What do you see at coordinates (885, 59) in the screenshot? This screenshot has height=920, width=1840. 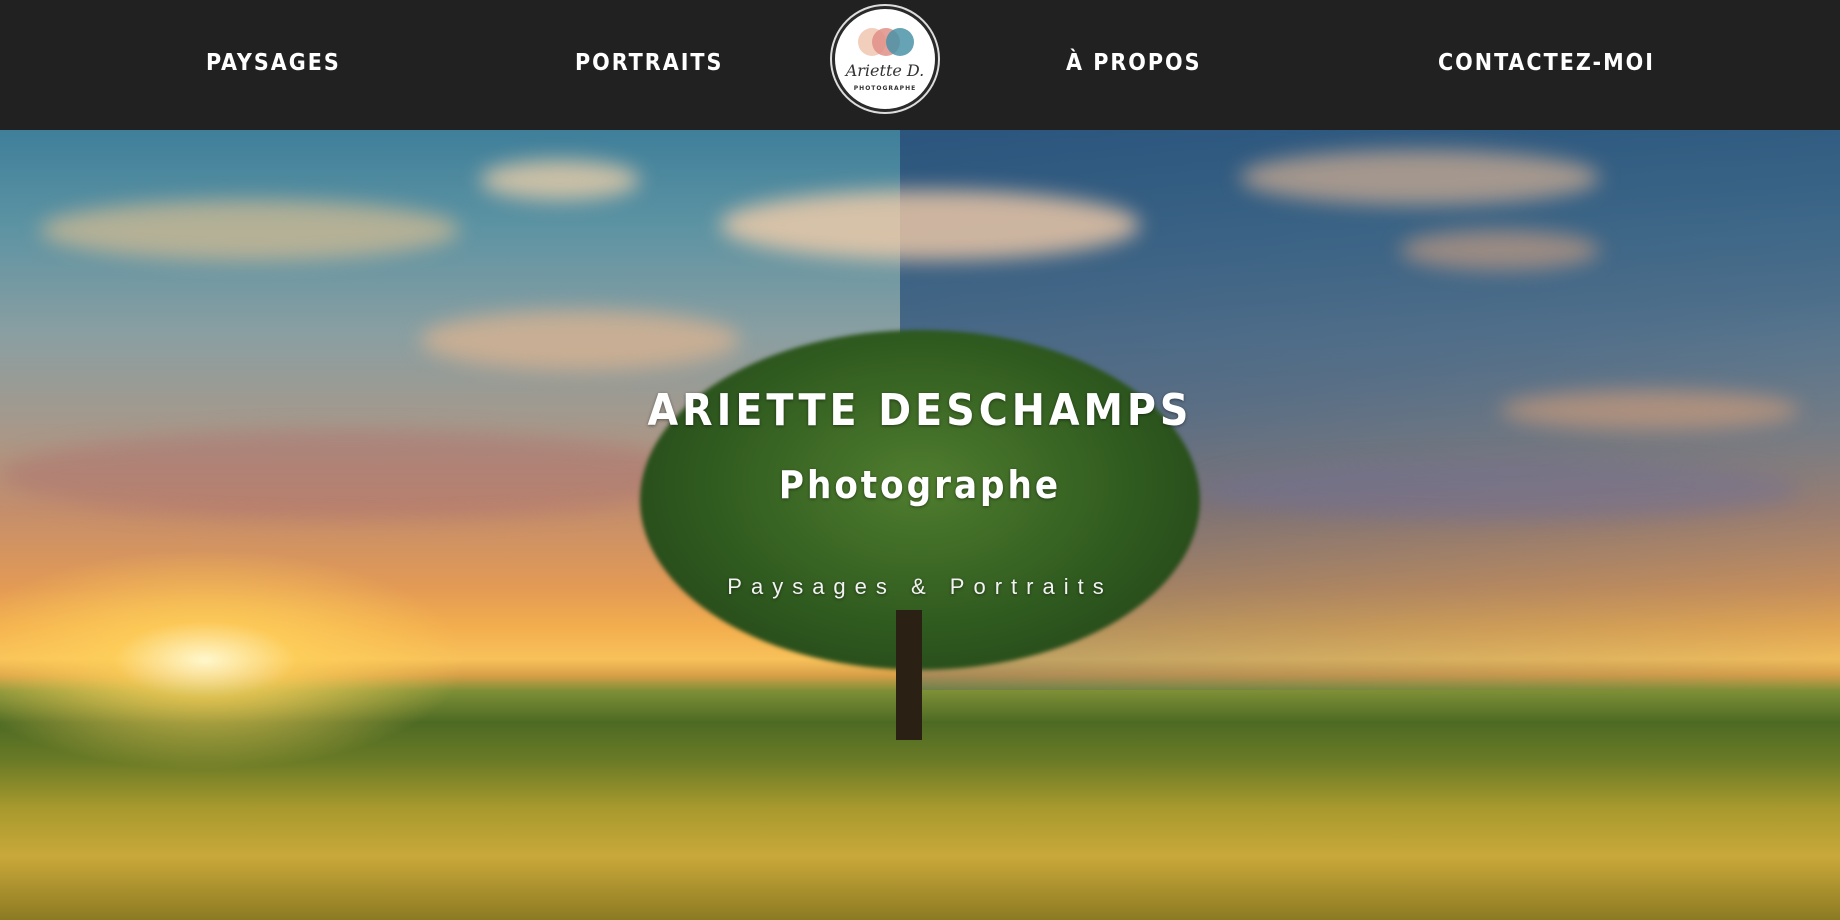 I see `site-logo: Ariette D. PHOTOGRAPHE` at bounding box center [885, 59].